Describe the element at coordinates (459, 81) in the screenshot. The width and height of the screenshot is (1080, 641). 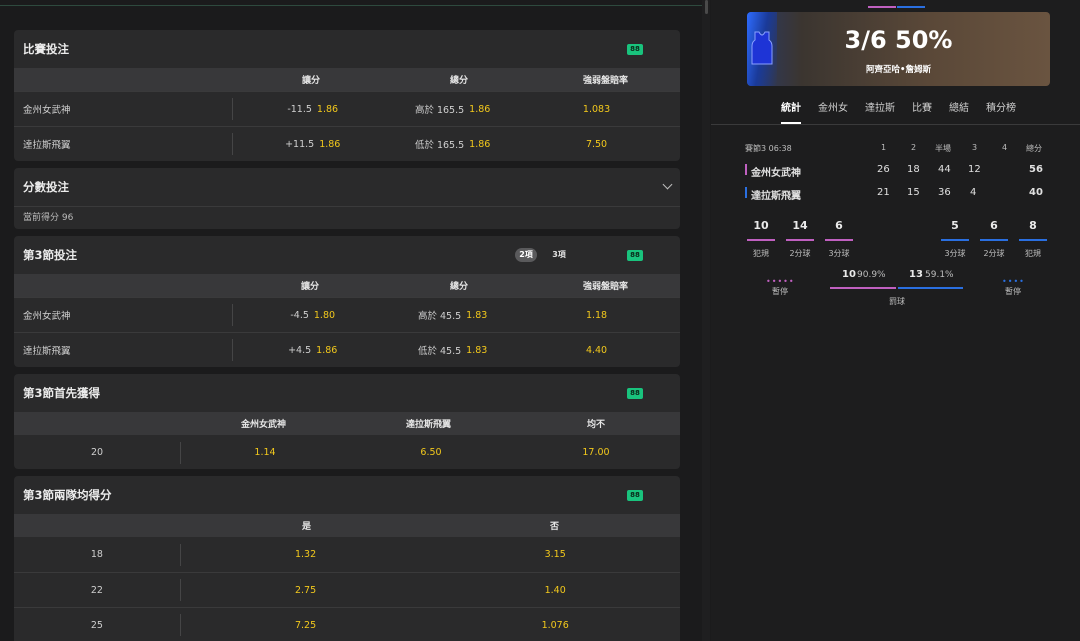
I see `col-total: 總分` at that location.